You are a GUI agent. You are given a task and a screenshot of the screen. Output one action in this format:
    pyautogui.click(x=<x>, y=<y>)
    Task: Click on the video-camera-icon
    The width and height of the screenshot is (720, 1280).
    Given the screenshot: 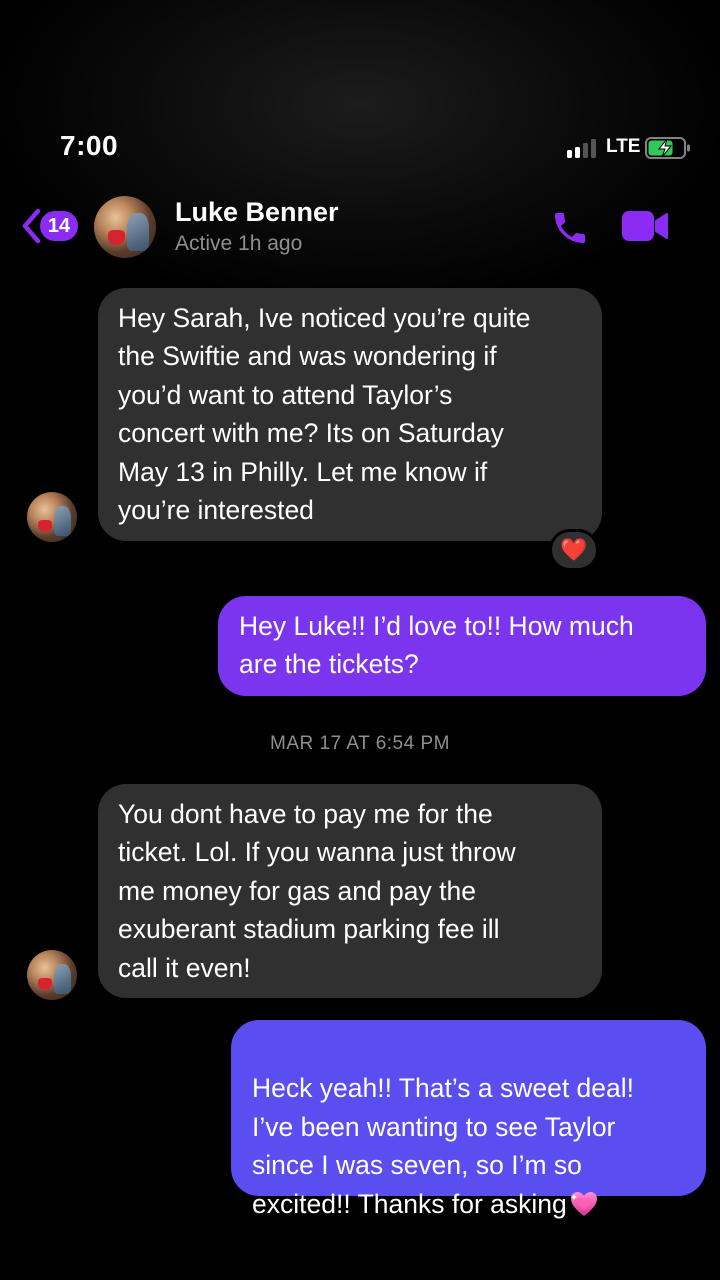 What is the action you would take?
    pyautogui.click(x=645, y=226)
    